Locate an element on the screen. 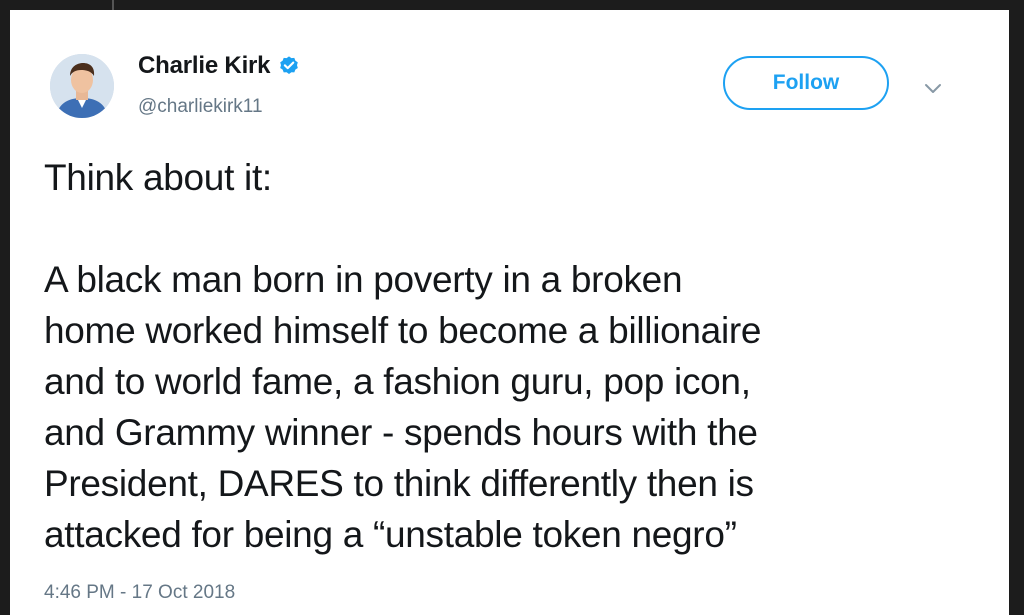 This screenshot has width=1024, height=615. chevron-down-icon is located at coordinates (933, 88).